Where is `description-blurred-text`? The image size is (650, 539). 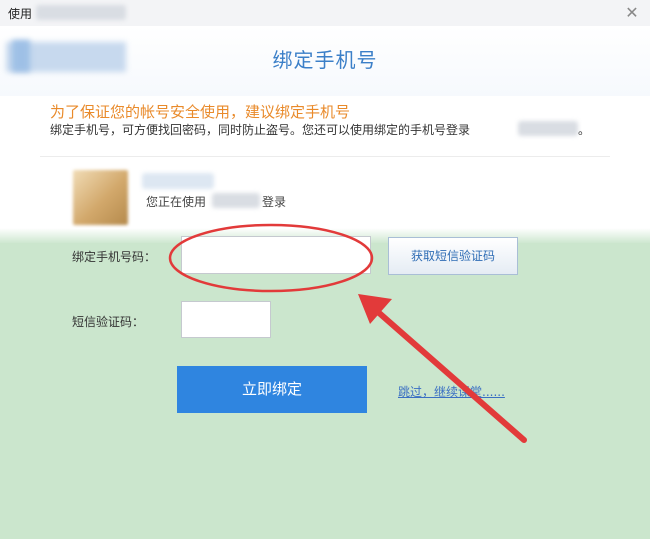 description-blurred-text is located at coordinates (548, 128).